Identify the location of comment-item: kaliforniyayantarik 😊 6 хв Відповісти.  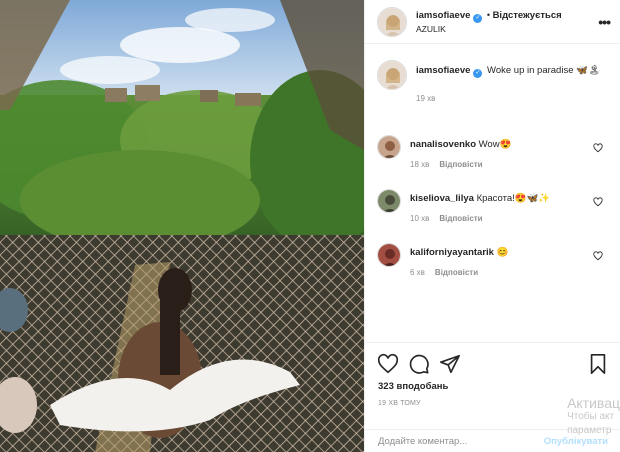
(492, 261).